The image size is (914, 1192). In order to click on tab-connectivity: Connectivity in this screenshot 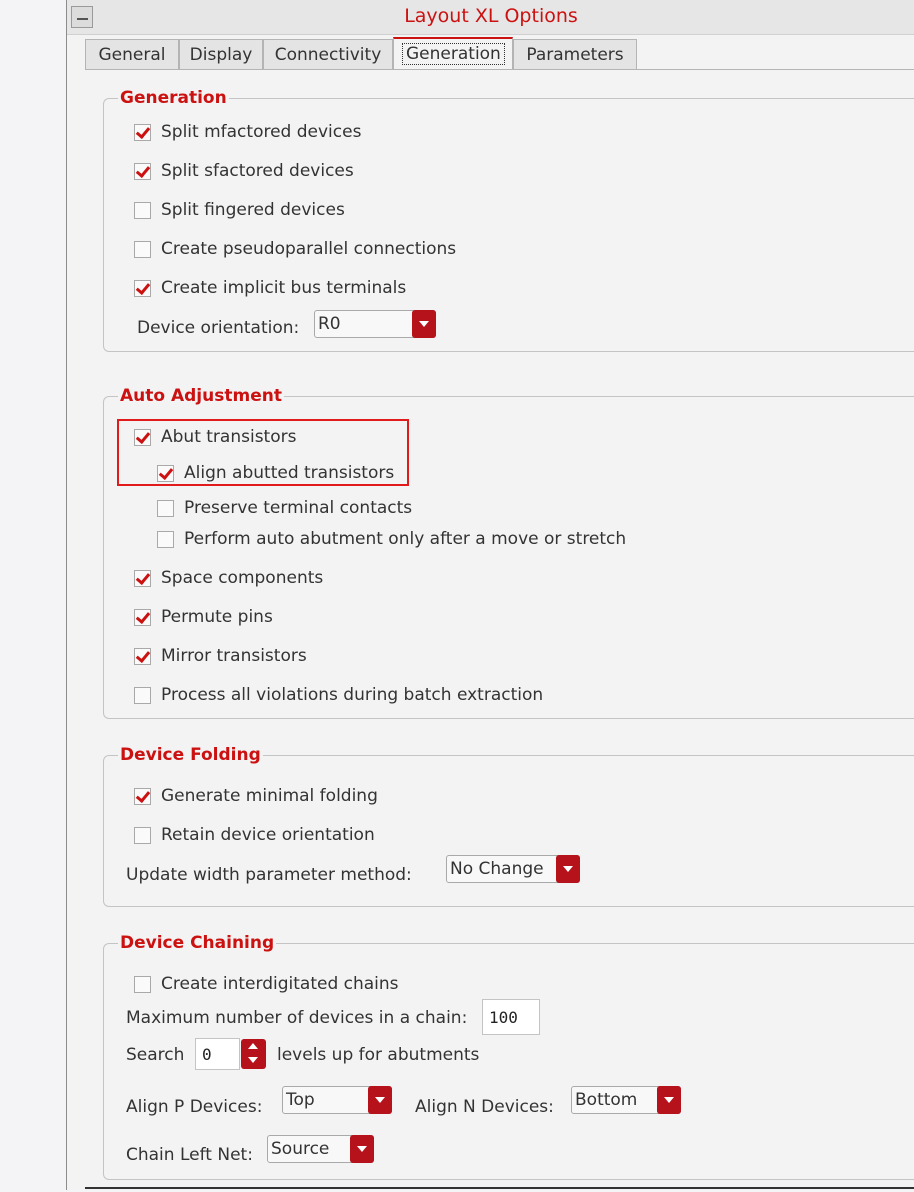, I will do `click(328, 54)`.